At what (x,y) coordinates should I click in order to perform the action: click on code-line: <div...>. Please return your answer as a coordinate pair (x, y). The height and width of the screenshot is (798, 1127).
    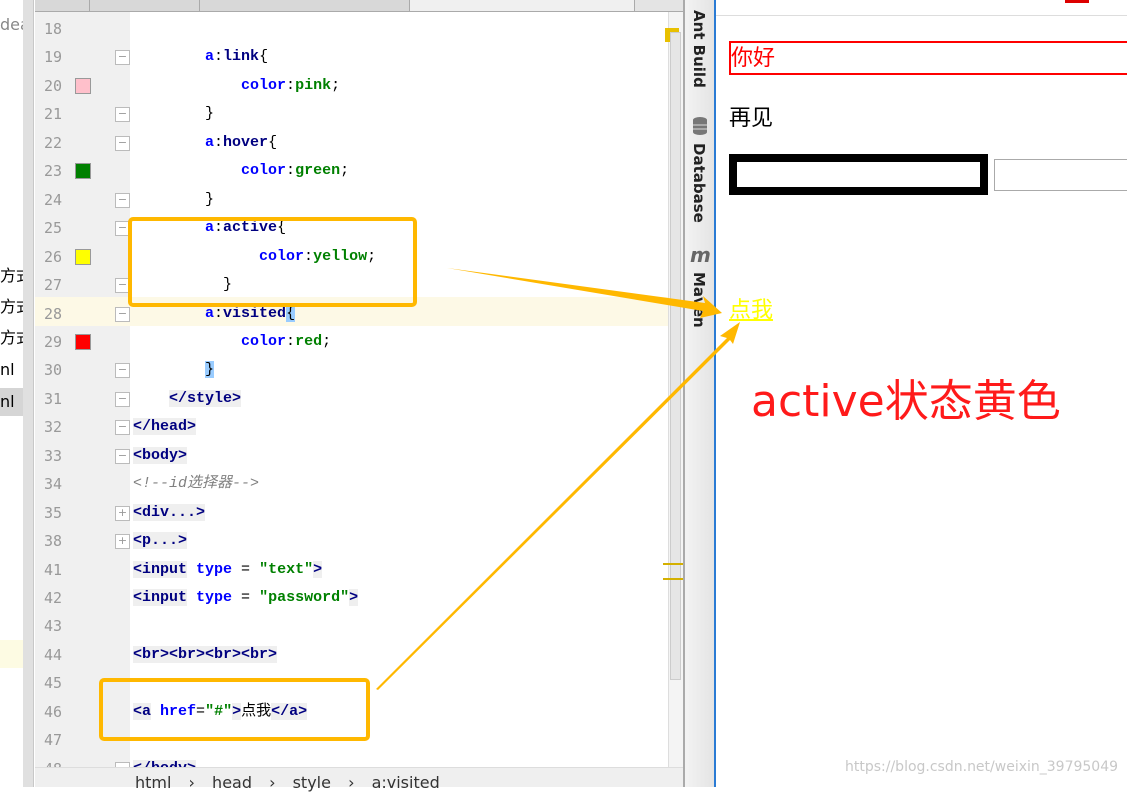
    Looking at the image, I should click on (169, 513).